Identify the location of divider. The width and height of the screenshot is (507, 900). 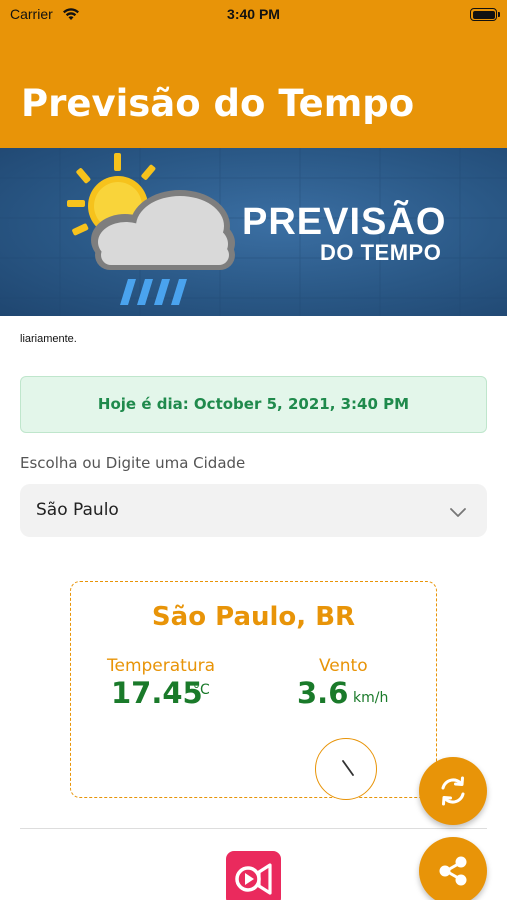
(253, 828).